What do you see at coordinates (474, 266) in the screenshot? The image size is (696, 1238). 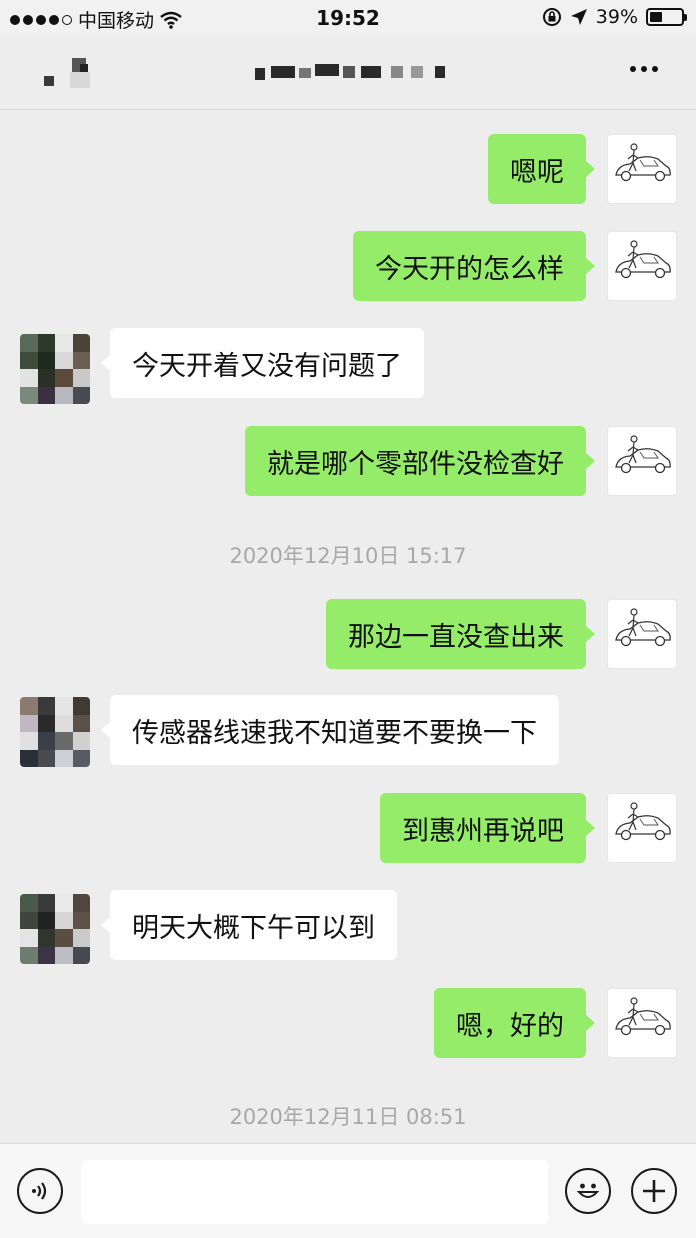 I see `message-bubble-sent: 今天开的怎么样` at bounding box center [474, 266].